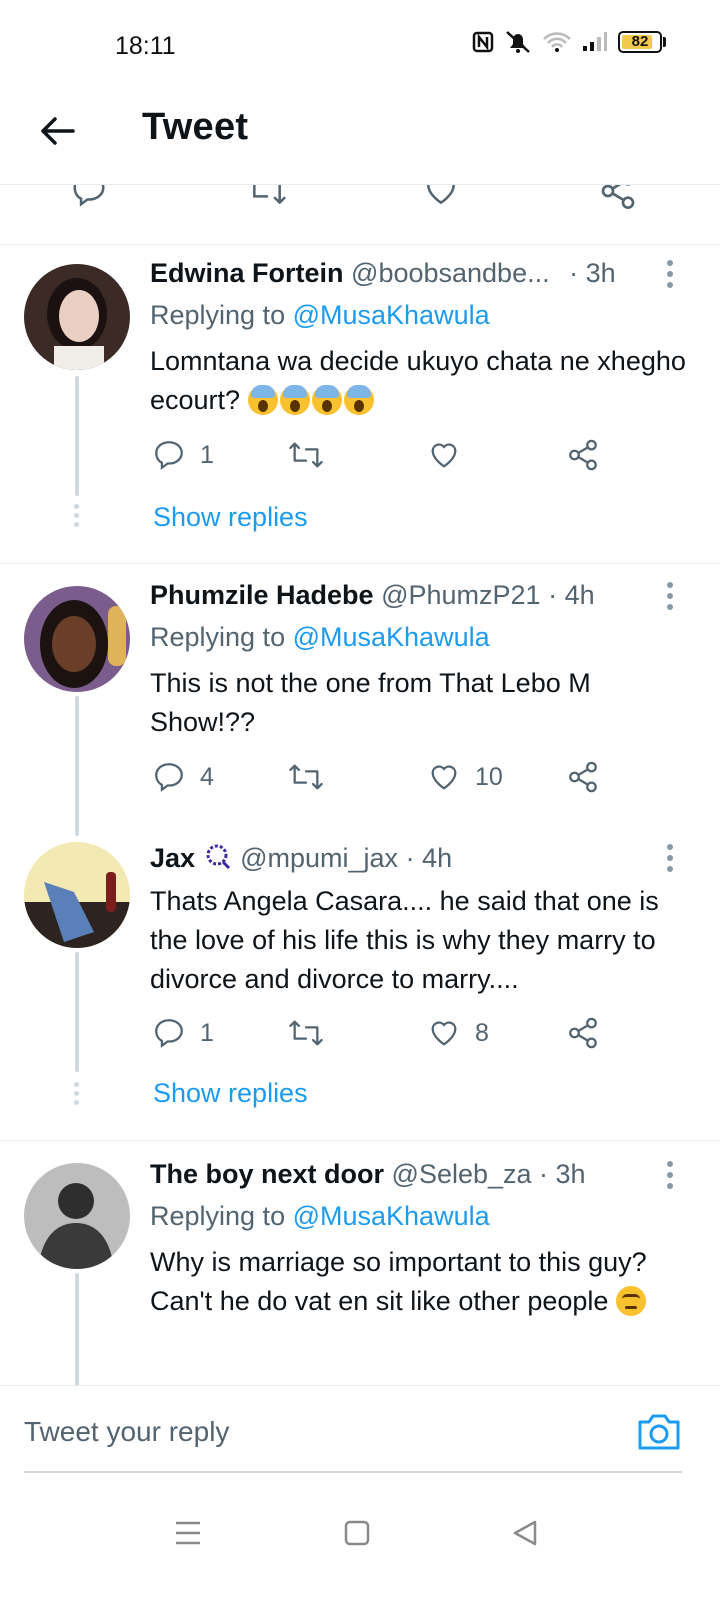 This screenshot has height=1600, width=720. What do you see at coordinates (207, 776) in the screenshot?
I see `reply-count: 4` at bounding box center [207, 776].